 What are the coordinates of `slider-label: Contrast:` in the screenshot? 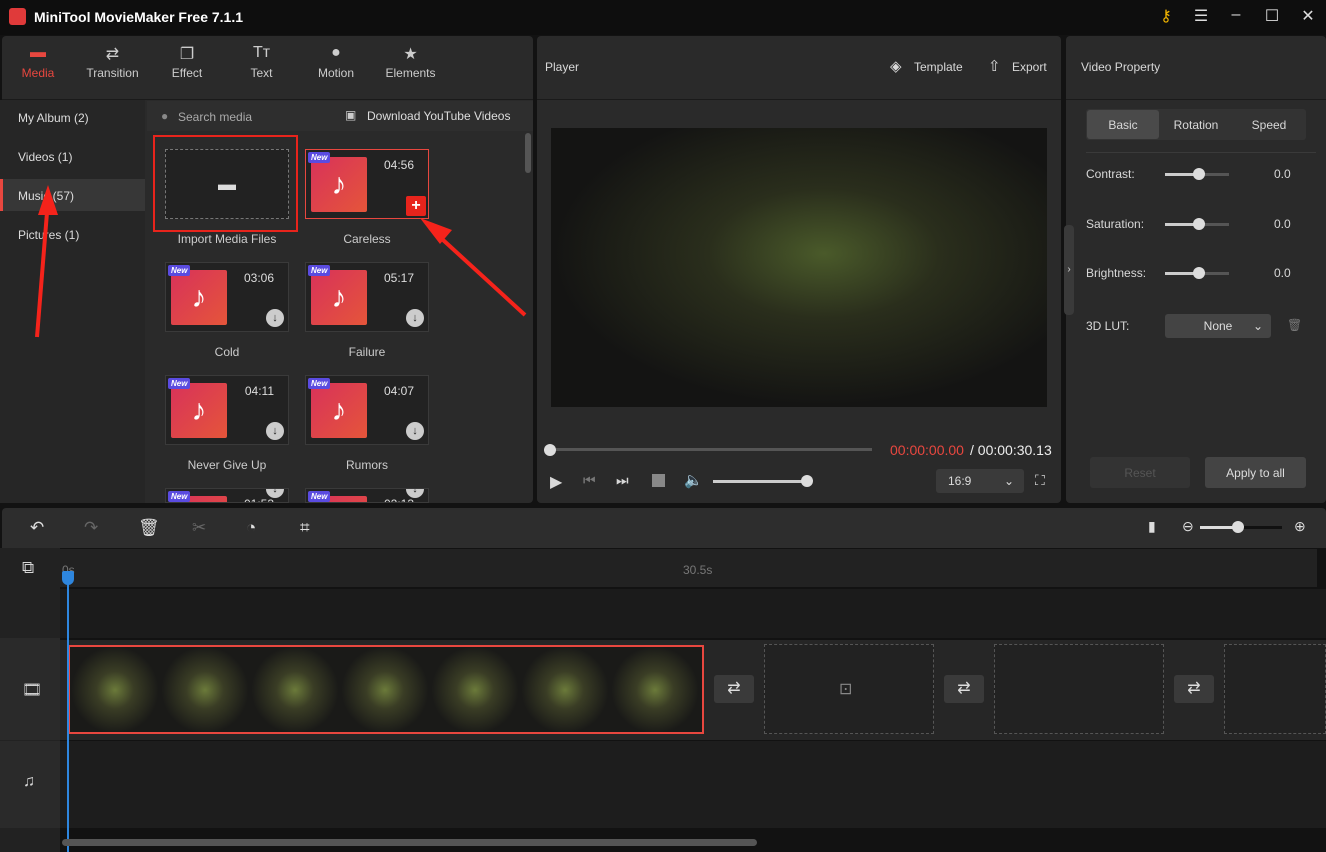 It's located at (1110, 174).